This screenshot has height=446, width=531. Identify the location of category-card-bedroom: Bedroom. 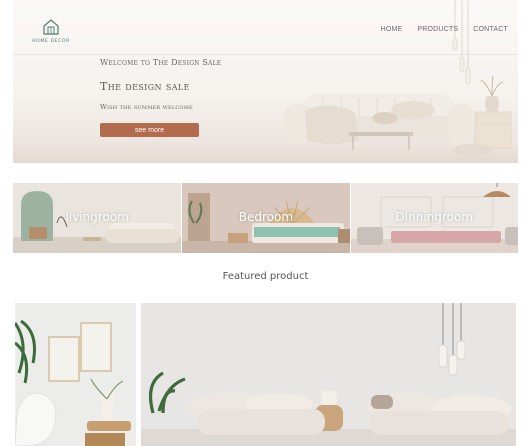
(265, 218).